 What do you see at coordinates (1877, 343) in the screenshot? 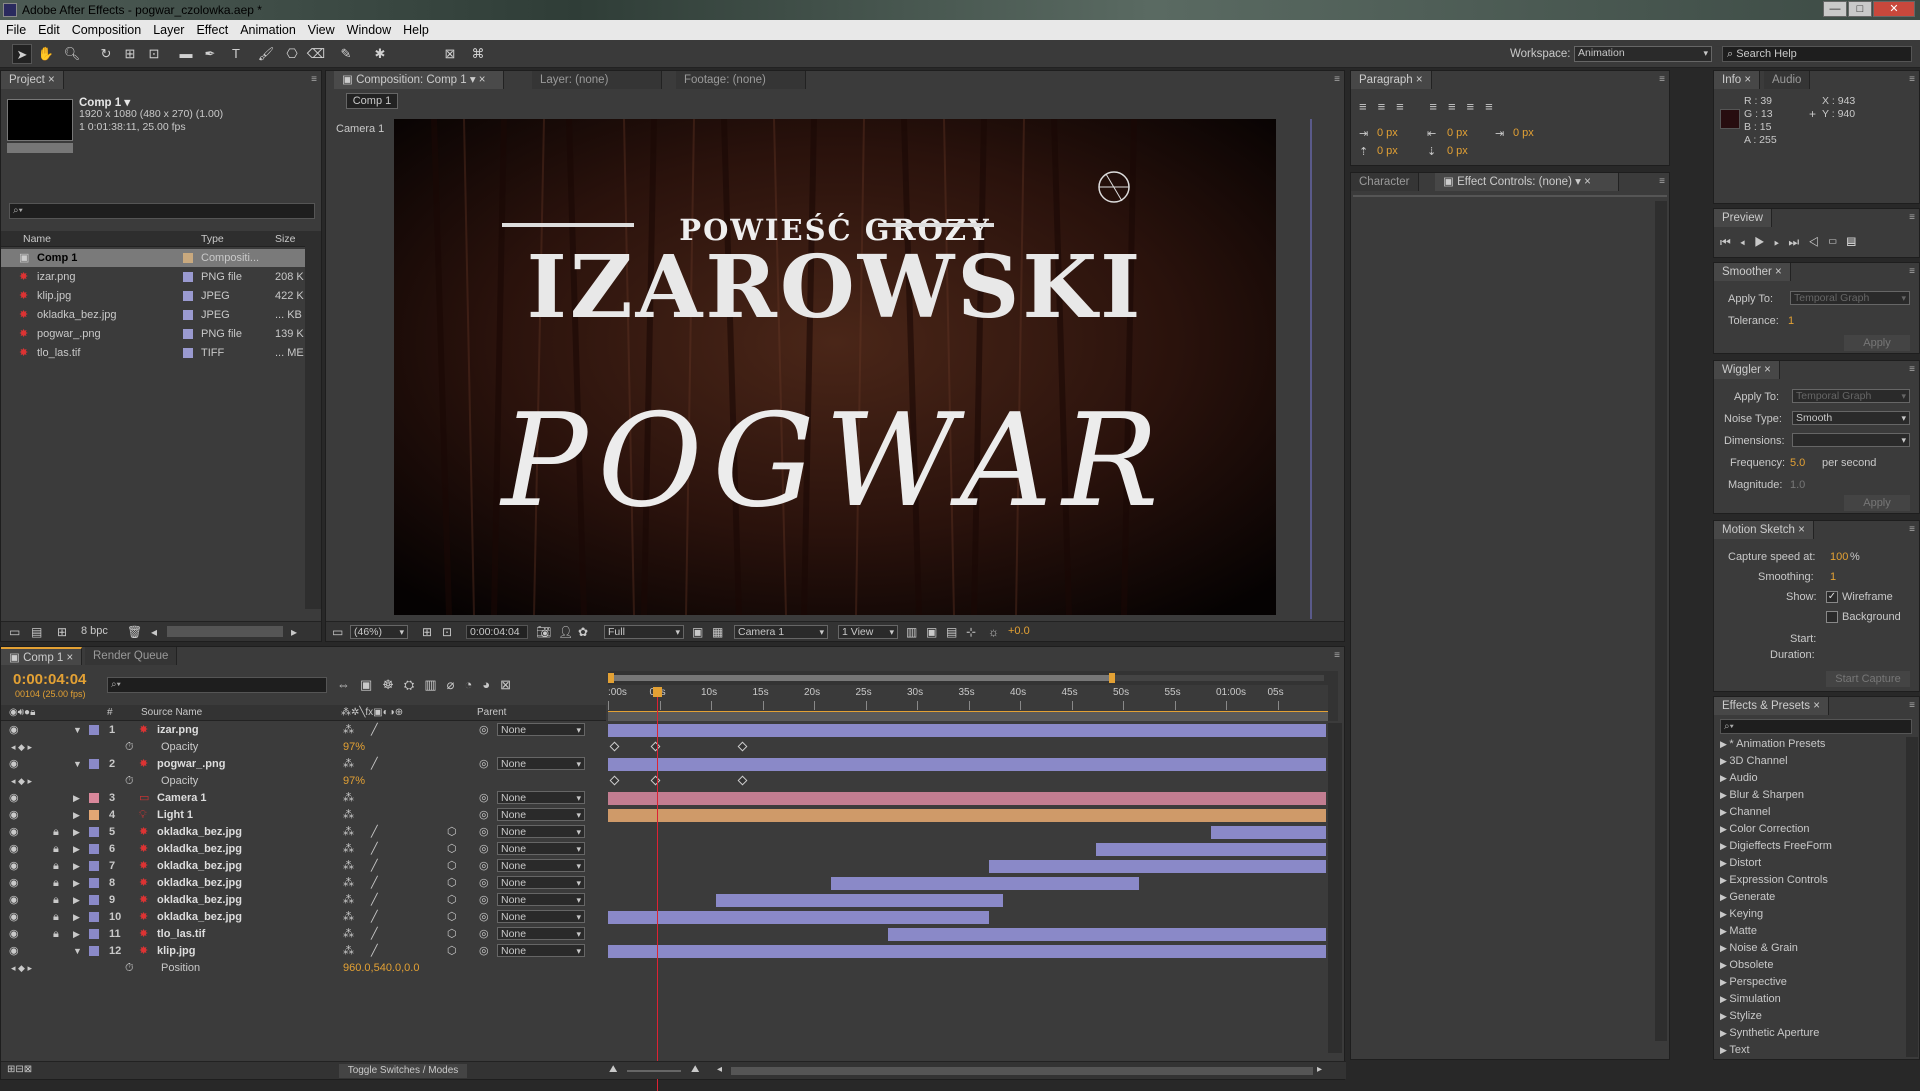
I see `smoother-apply-button: Apply` at bounding box center [1877, 343].